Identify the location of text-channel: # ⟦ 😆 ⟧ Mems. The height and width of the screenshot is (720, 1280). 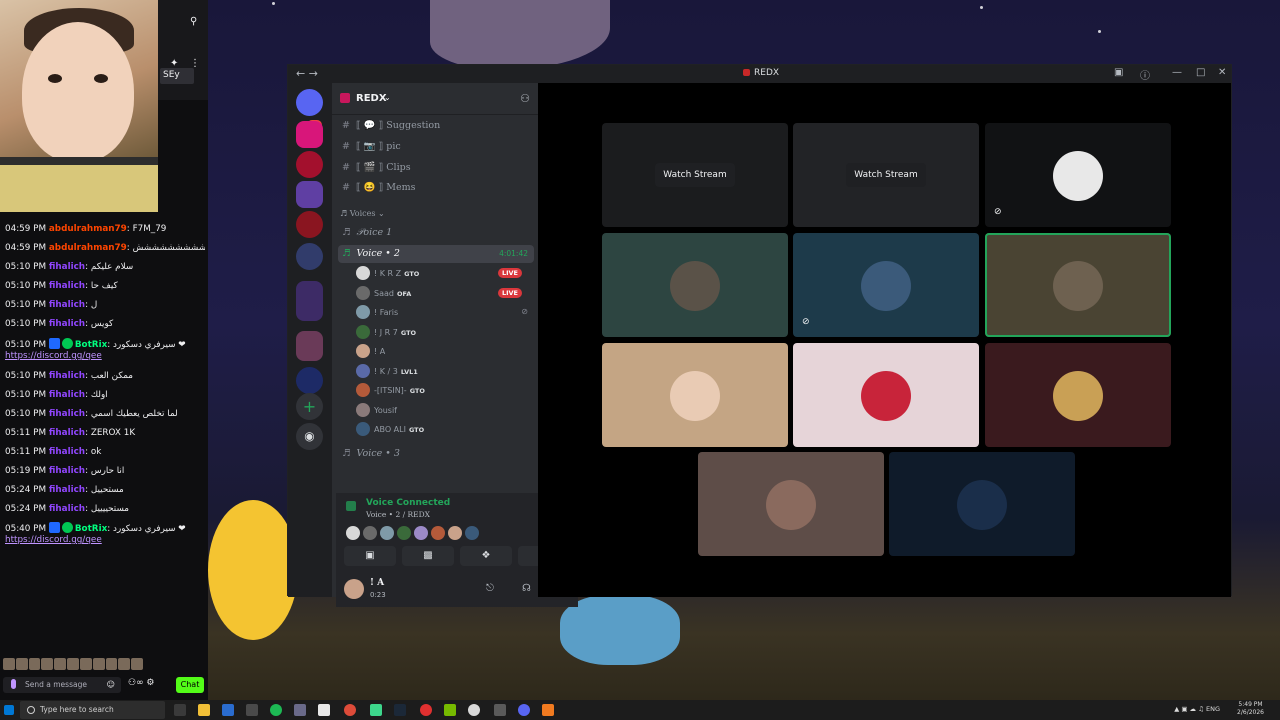
(436, 188).